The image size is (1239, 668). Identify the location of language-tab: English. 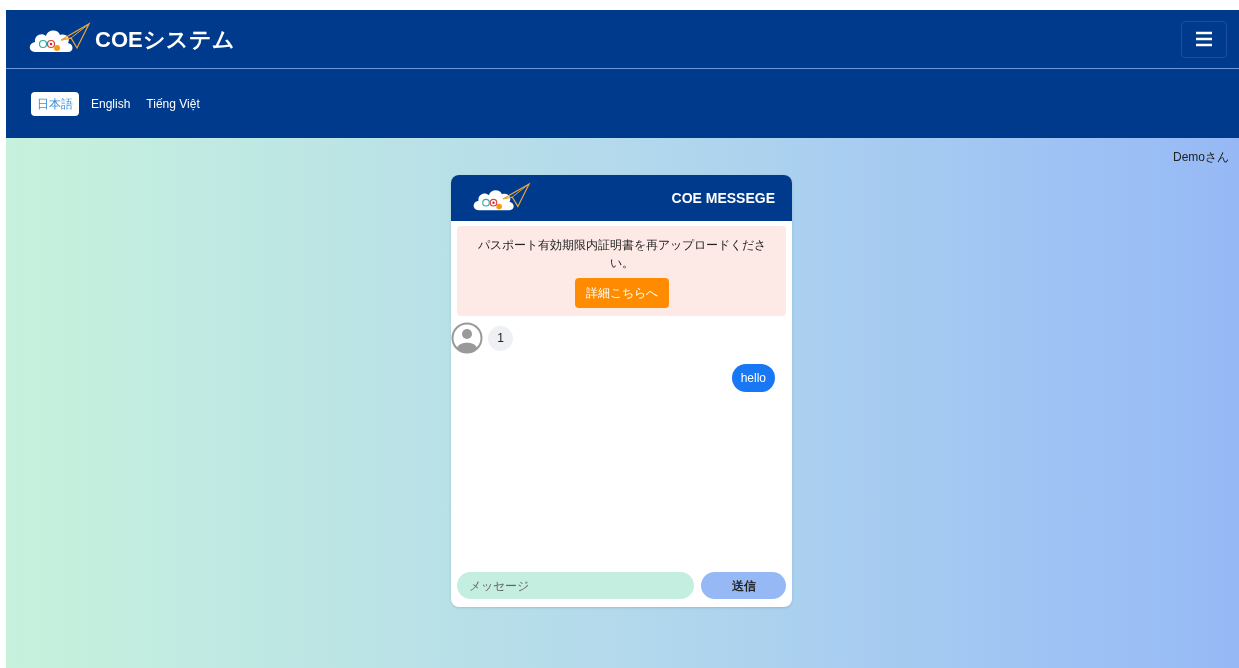
(111, 103).